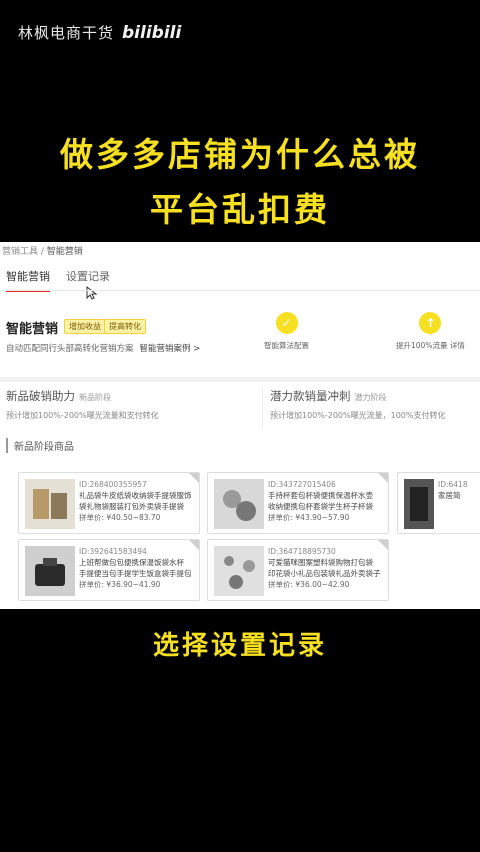 The image size is (480, 852). What do you see at coordinates (262, 408) in the screenshot?
I see `promo-divider` at bounding box center [262, 408].